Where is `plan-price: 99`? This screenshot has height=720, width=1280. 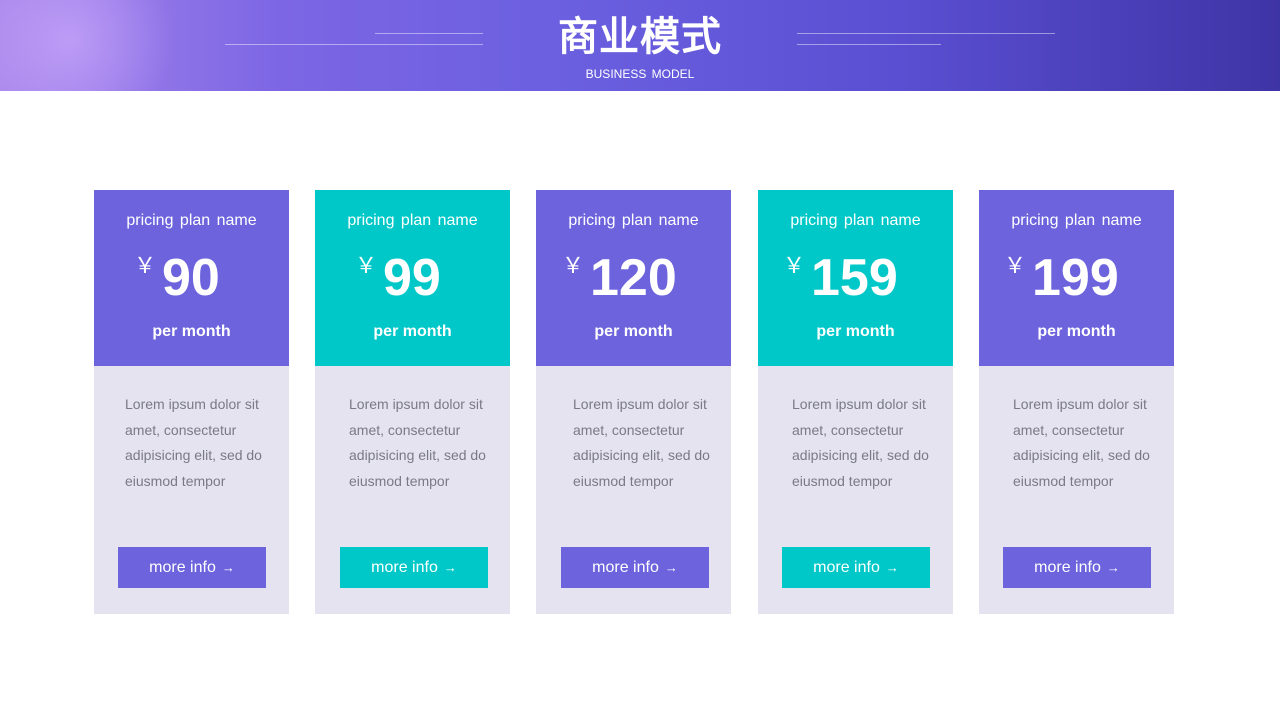 plan-price: 99 is located at coordinates (412, 278).